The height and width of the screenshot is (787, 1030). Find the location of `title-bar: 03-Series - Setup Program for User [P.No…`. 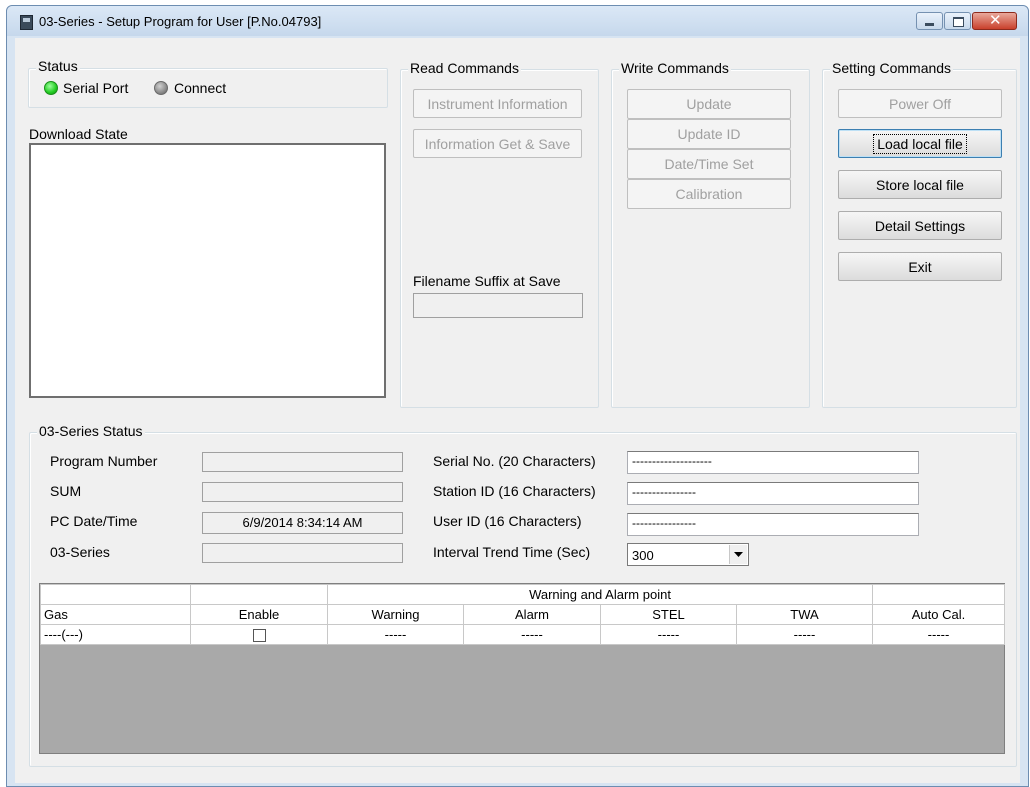

title-bar: 03-Series - Setup Program for User [P.No… is located at coordinates (517, 21).